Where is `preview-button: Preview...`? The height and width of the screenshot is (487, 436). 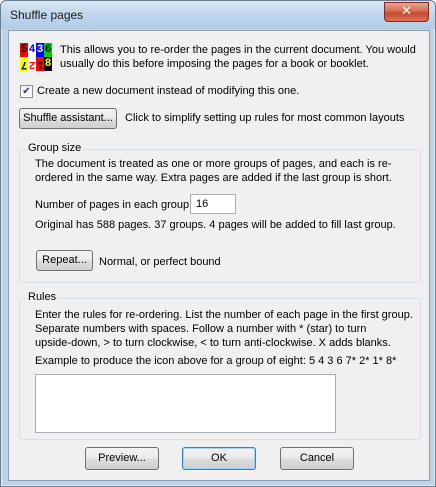 preview-button: Preview... is located at coordinates (122, 458).